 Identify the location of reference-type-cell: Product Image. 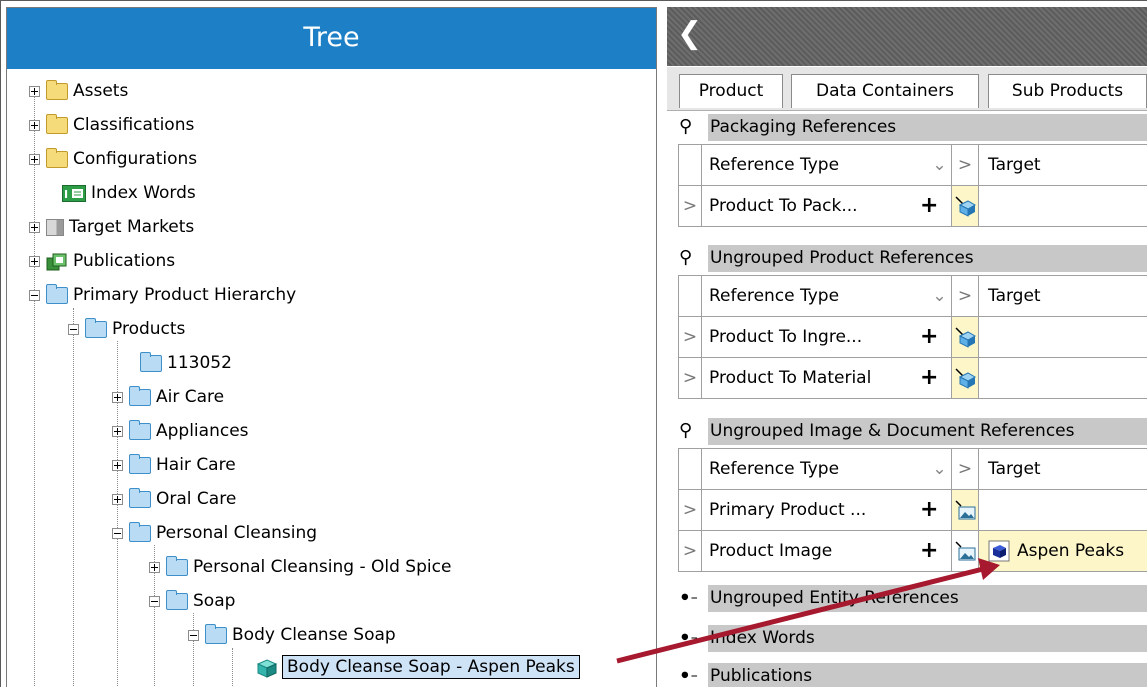
(827, 551).